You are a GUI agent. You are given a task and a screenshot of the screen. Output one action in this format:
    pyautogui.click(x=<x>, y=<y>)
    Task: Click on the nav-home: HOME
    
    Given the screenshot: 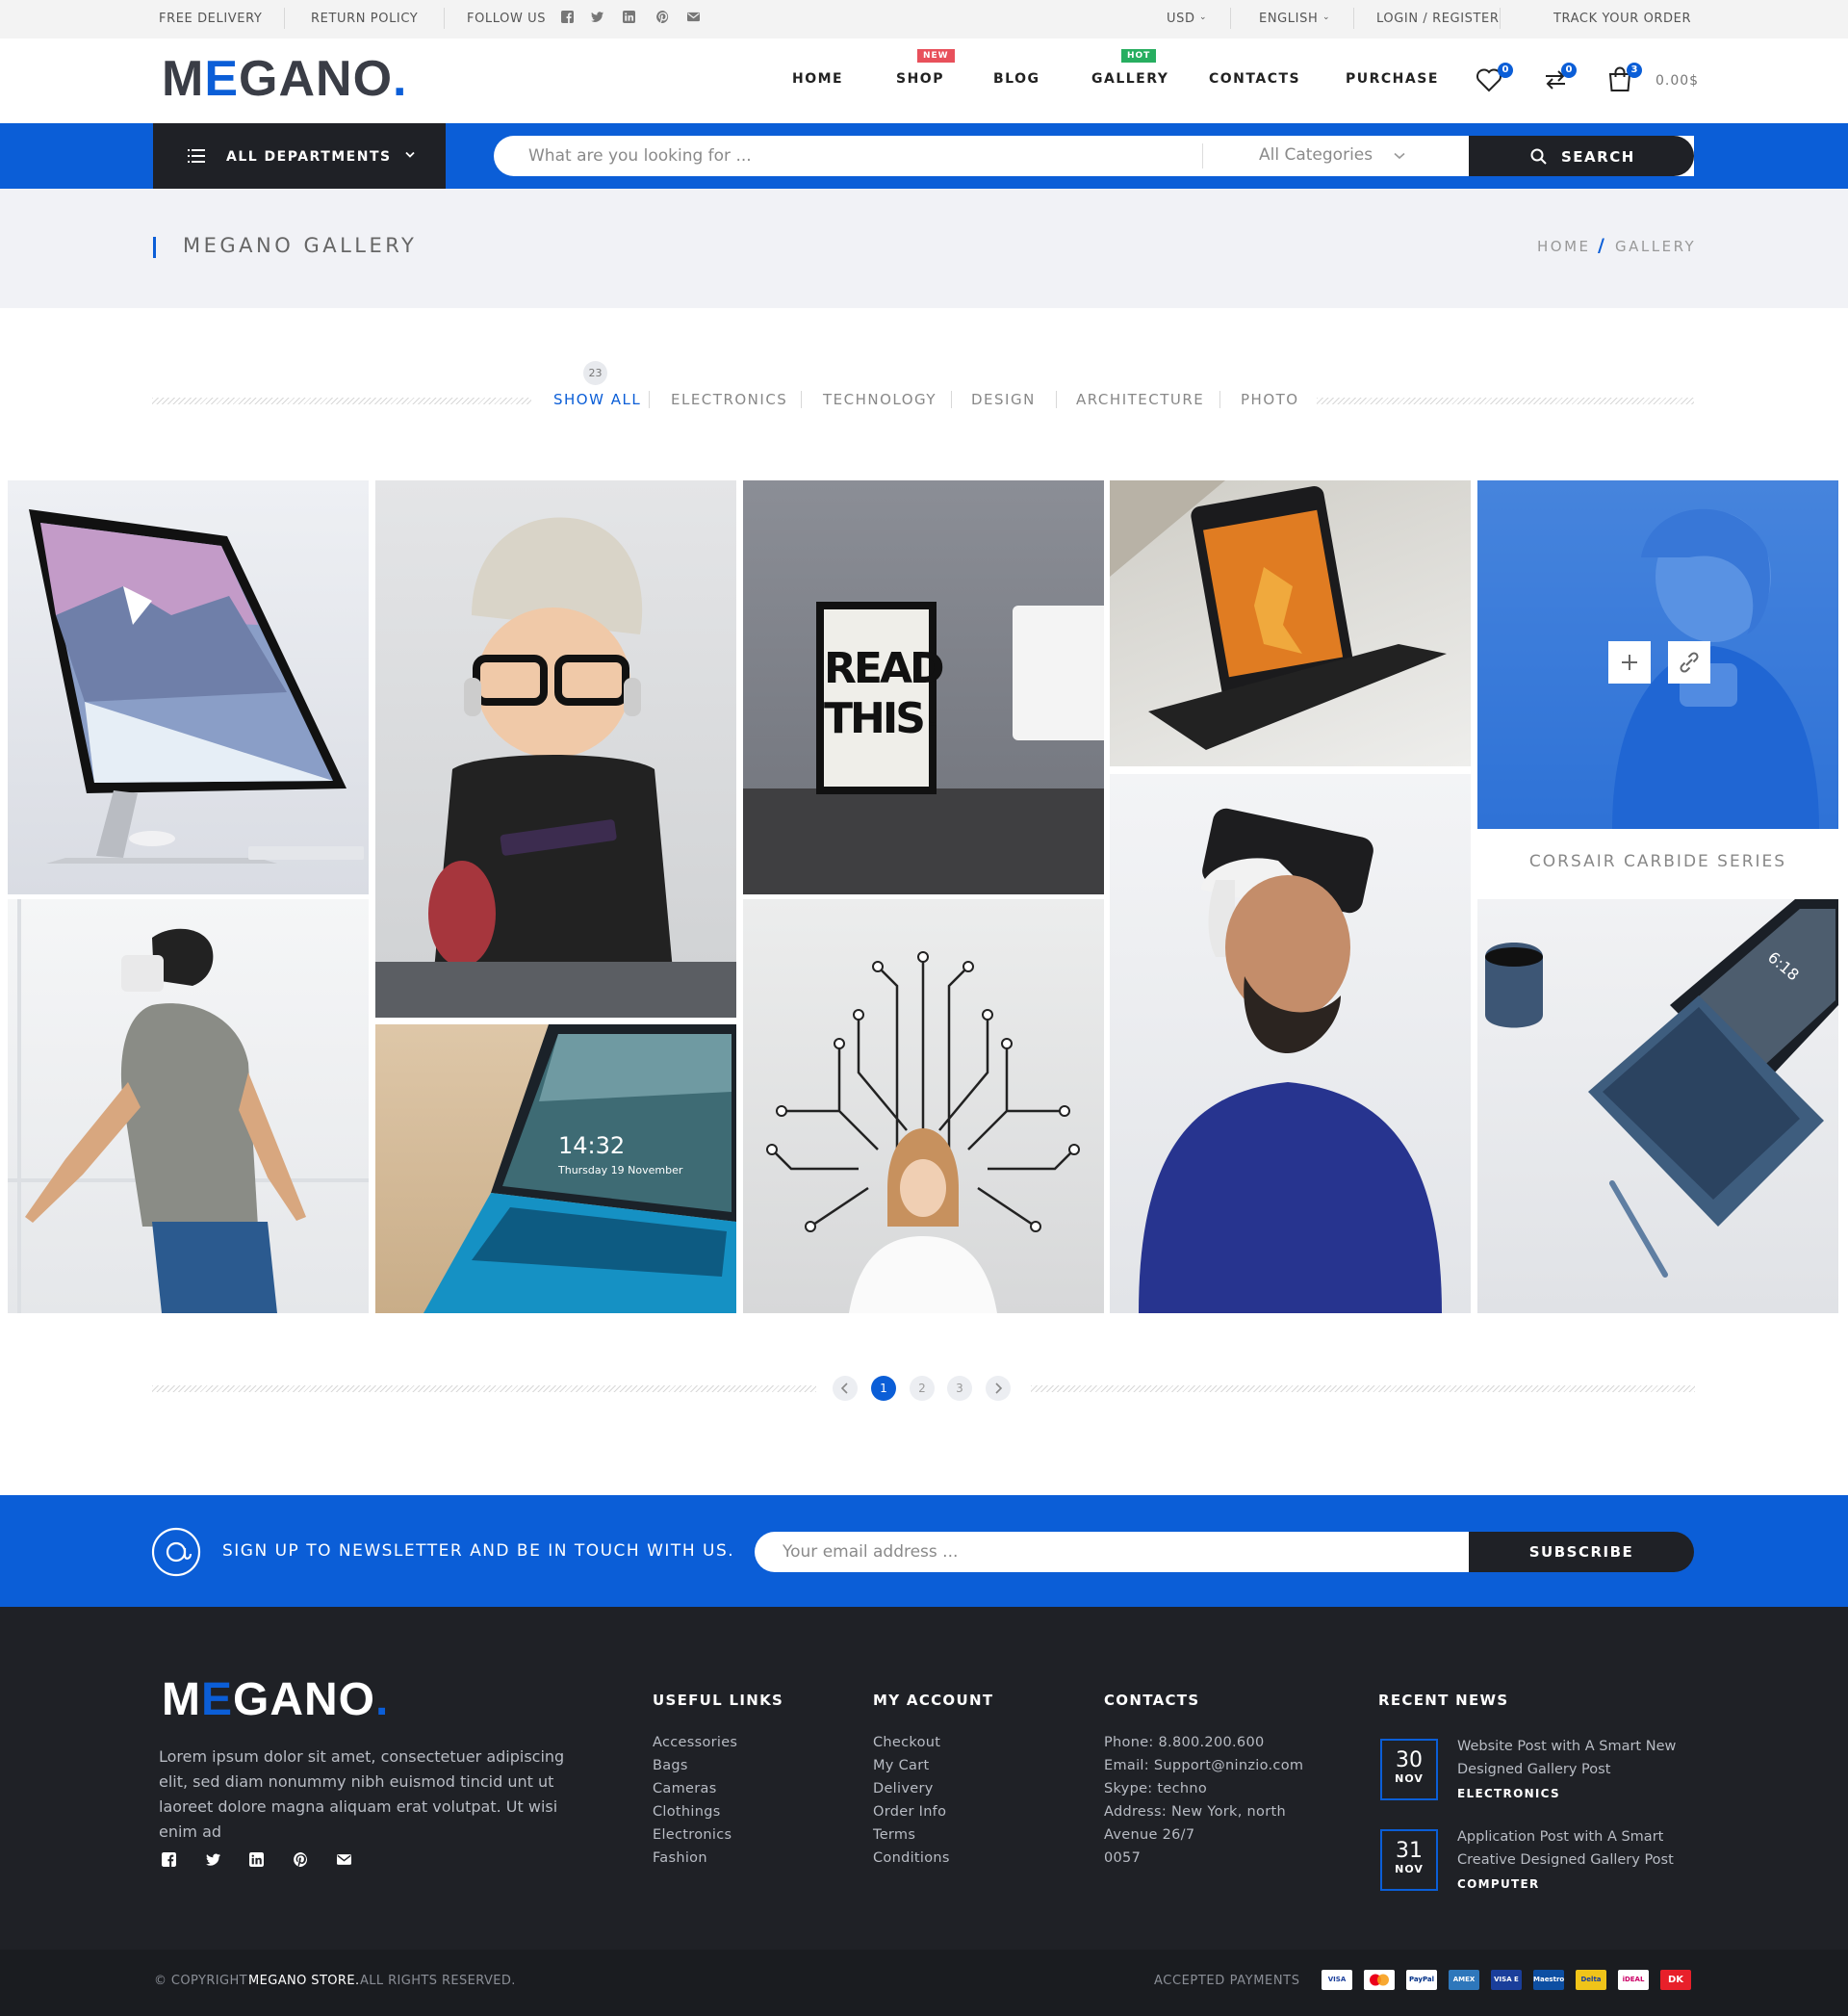 What is the action you would take?
    pyautogui.click(x=817, y=79)
    